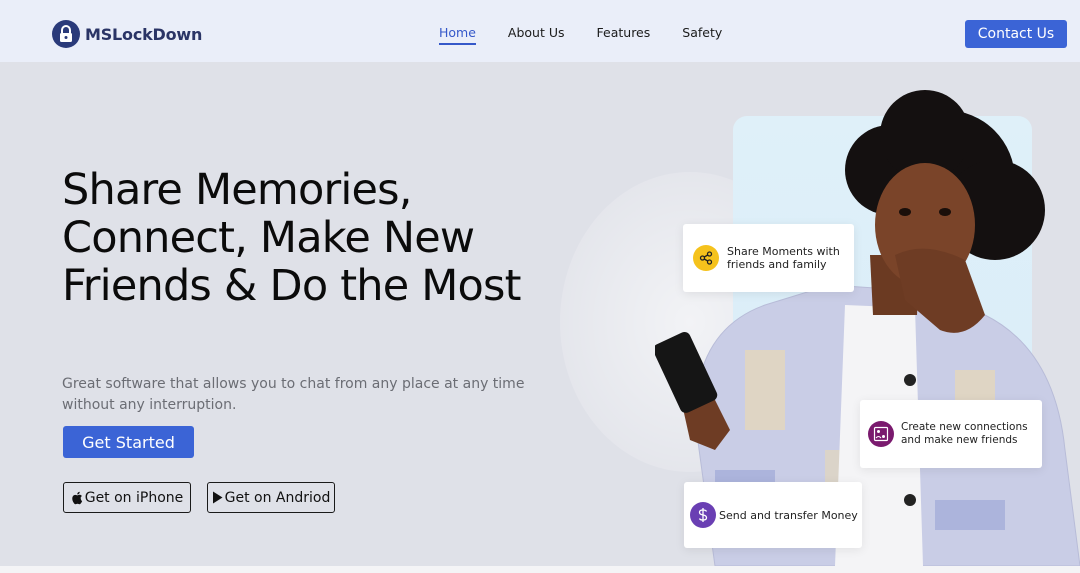 The image size is (1080, 573). I want to click on get-on-android-button: Get on Andriod, so click(271, 497).